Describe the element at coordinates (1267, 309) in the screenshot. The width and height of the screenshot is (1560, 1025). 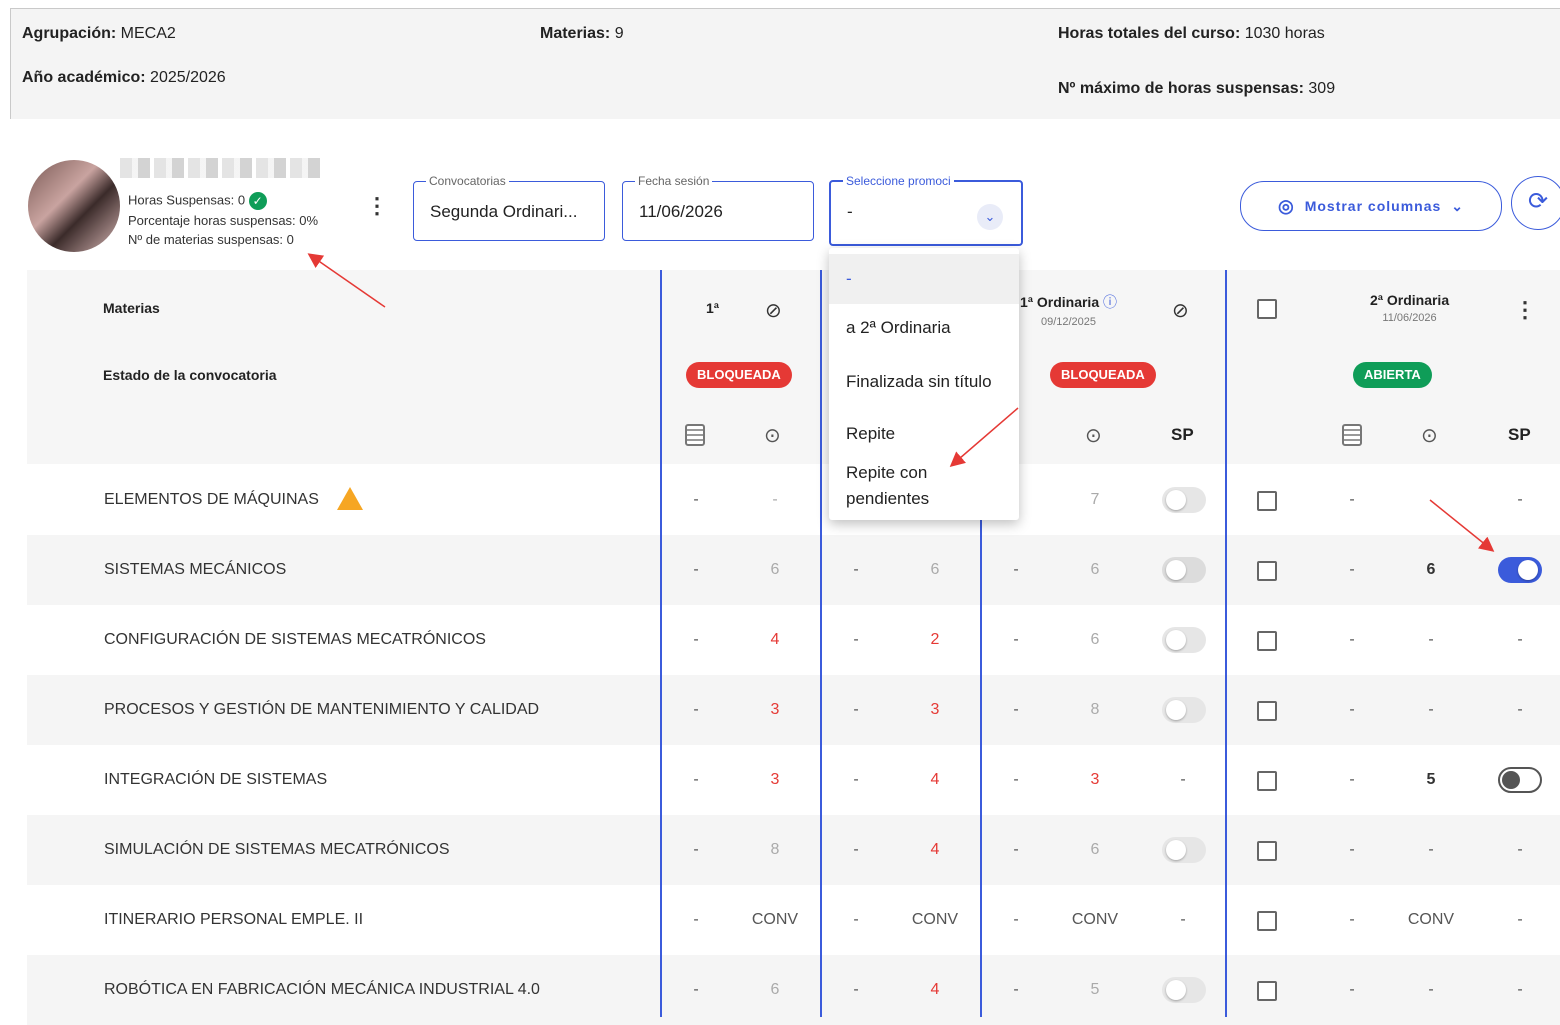
I see `select-all-checkbox` at that location.